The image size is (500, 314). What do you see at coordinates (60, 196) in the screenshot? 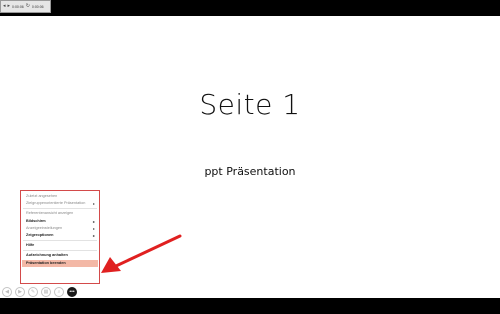
I see `menu-item-last-viewed: Zuletzt angesehen` at bounding box center [60, 196].